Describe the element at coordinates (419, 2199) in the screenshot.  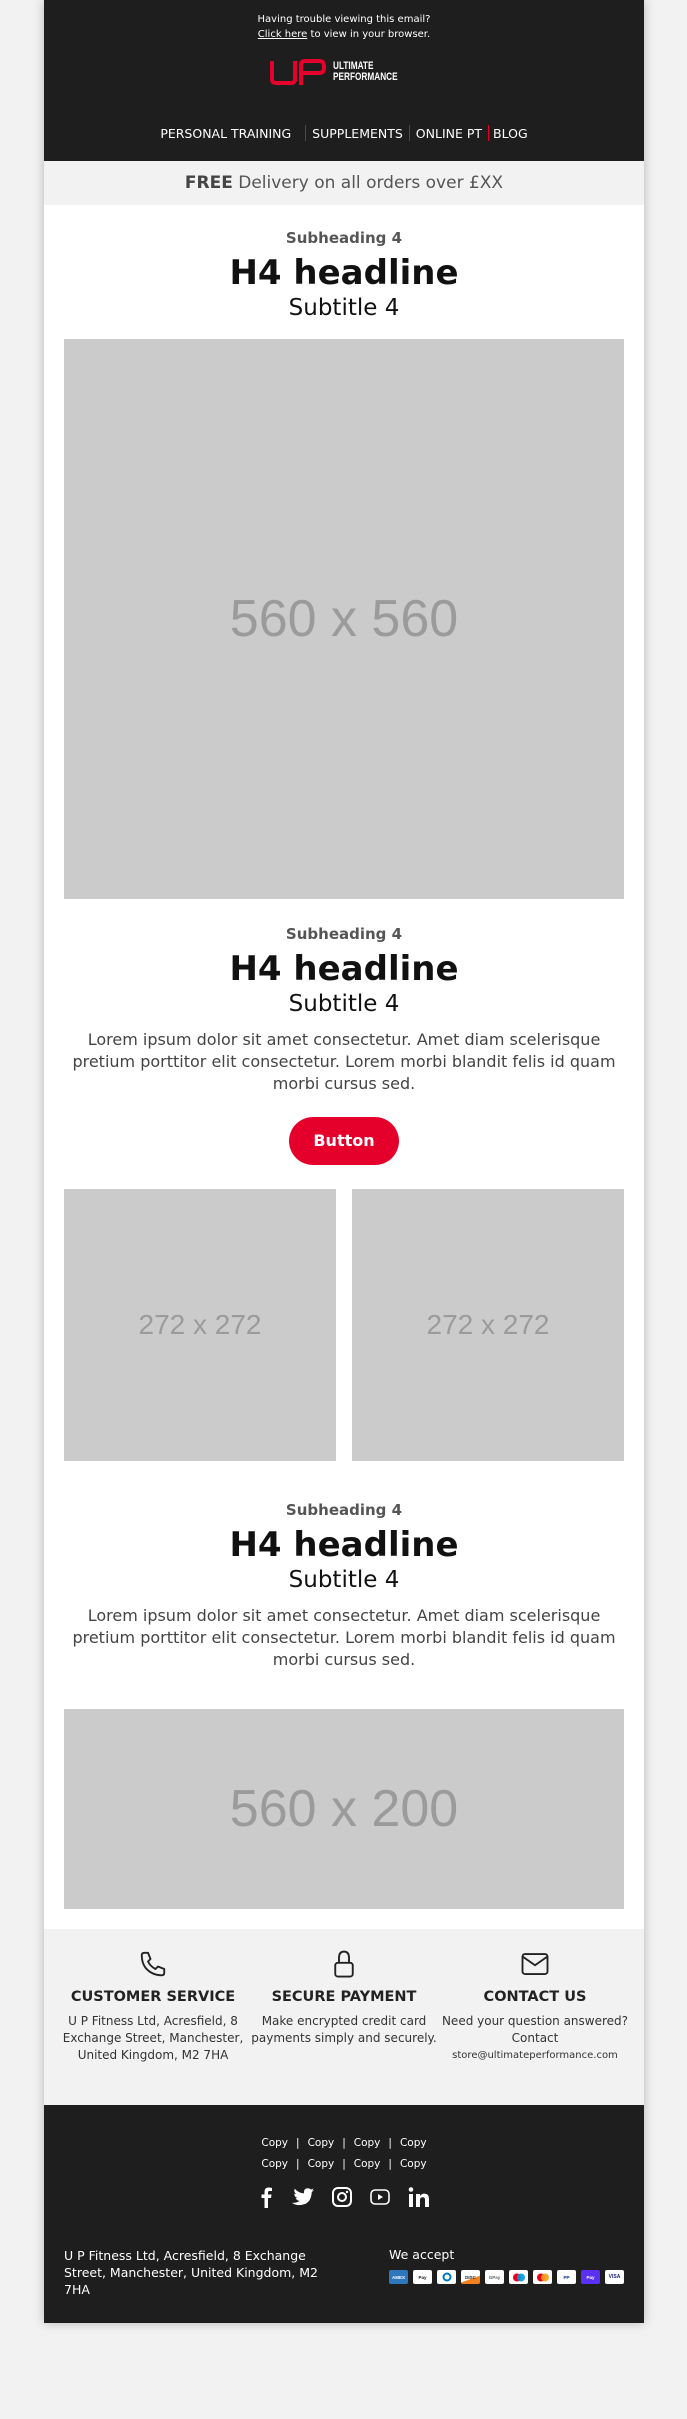
I see `linkedin-icon` at that location.